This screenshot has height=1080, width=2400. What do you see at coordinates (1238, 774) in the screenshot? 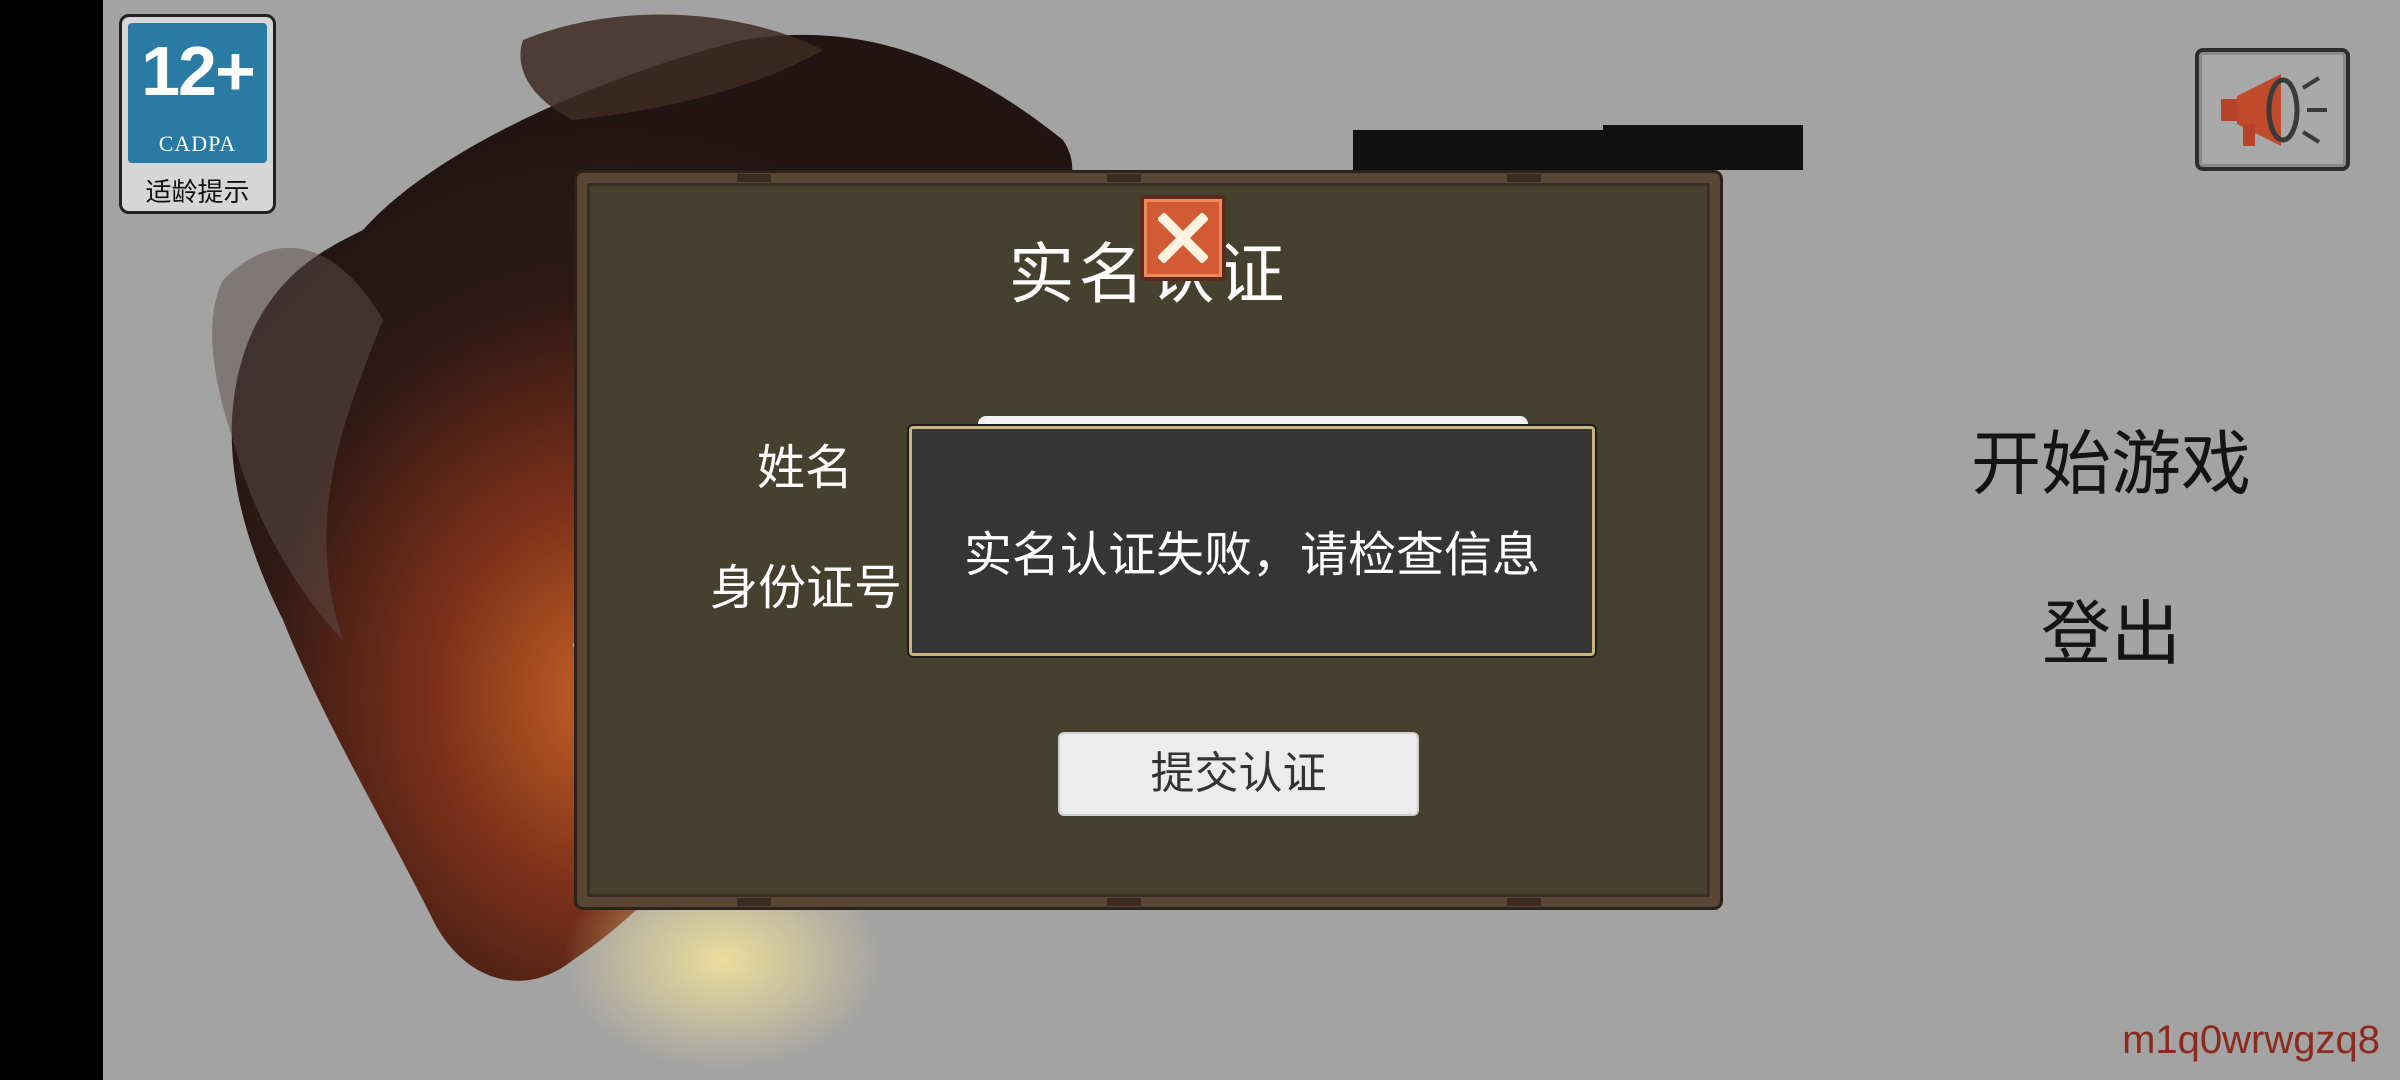
I see `submit-auth-button: 提交认证` at bounding box center [1238, 774].